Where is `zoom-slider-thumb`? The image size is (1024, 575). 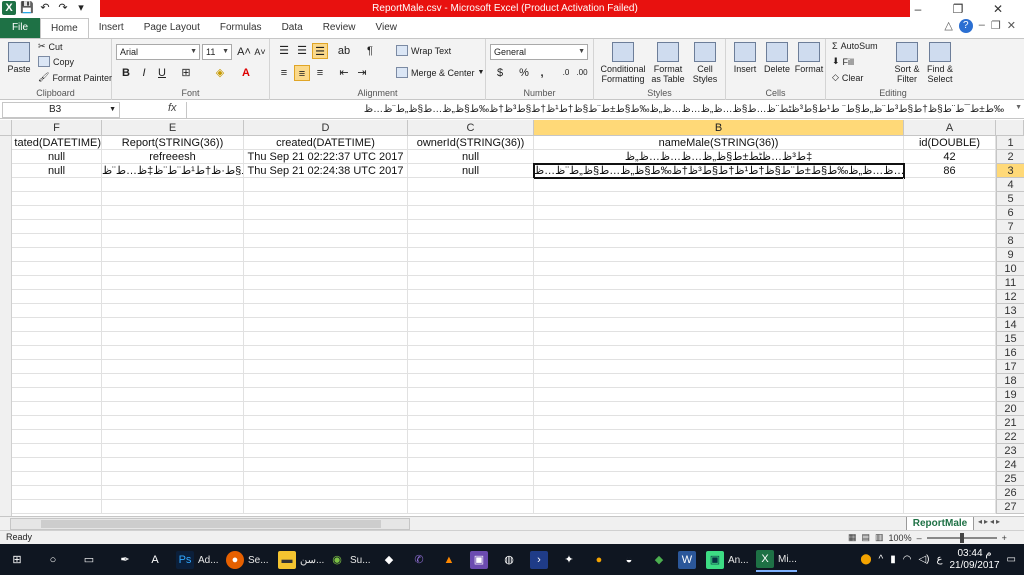
zoom-slider-thumb is located at coordinates (961, 537).